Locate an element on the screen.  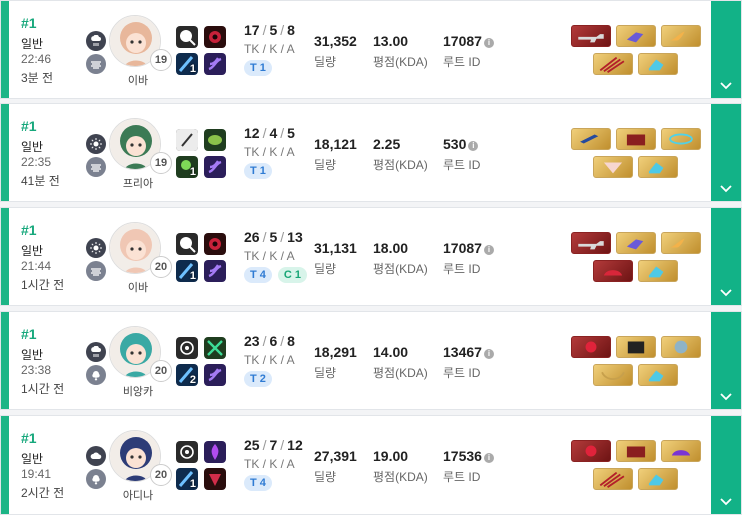
tier-badge: C 1 is located at coordinates (292, 275).